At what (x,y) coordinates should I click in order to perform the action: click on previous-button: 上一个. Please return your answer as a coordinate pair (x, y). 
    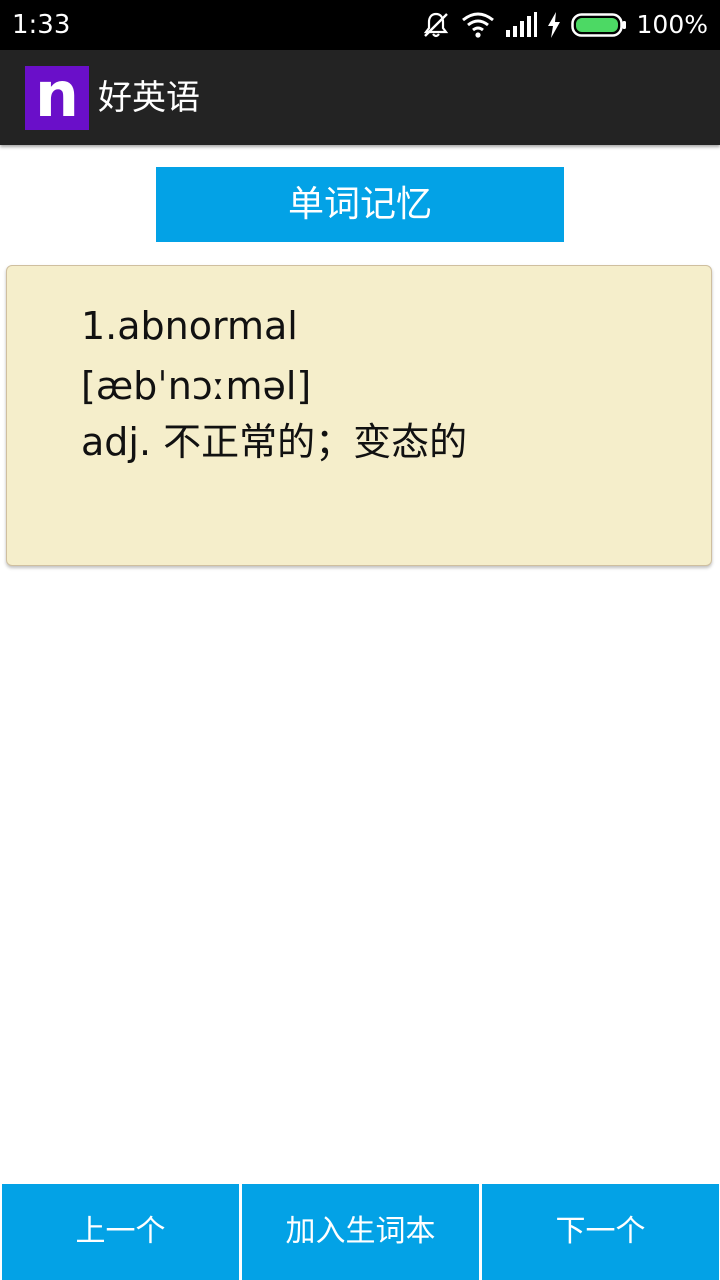
    Looking at the image, I should click on (120, 1232).